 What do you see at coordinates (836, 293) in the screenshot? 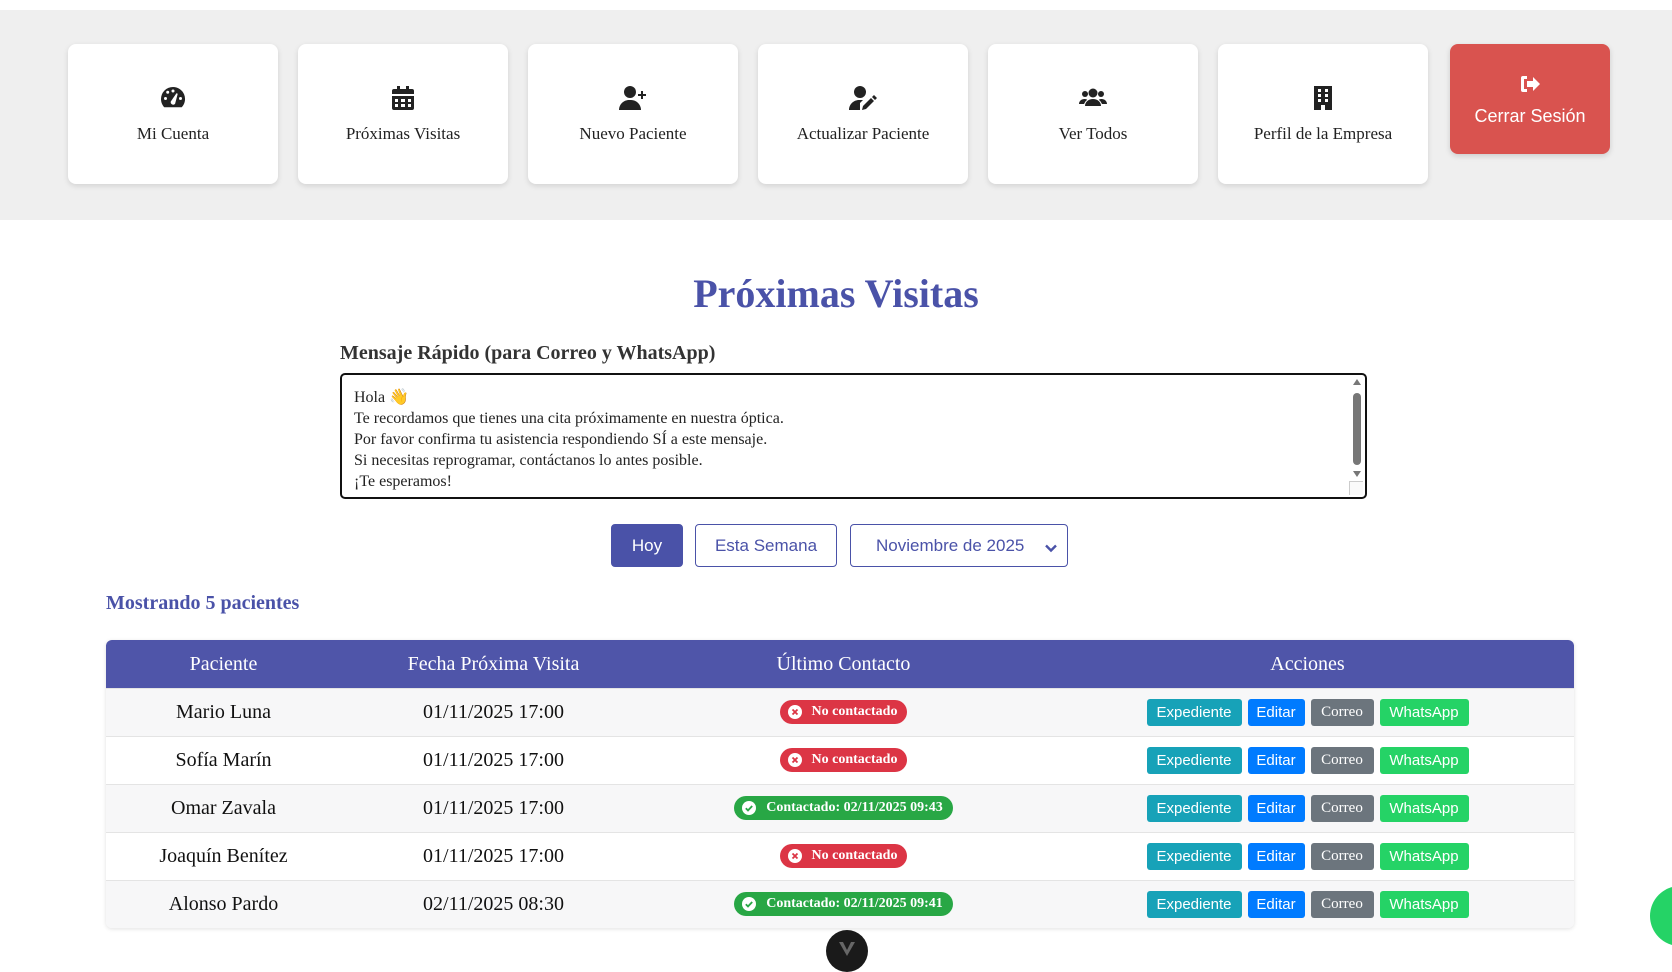
I see `page-title: Próximas Visitas` at bounding box center [836, 293].